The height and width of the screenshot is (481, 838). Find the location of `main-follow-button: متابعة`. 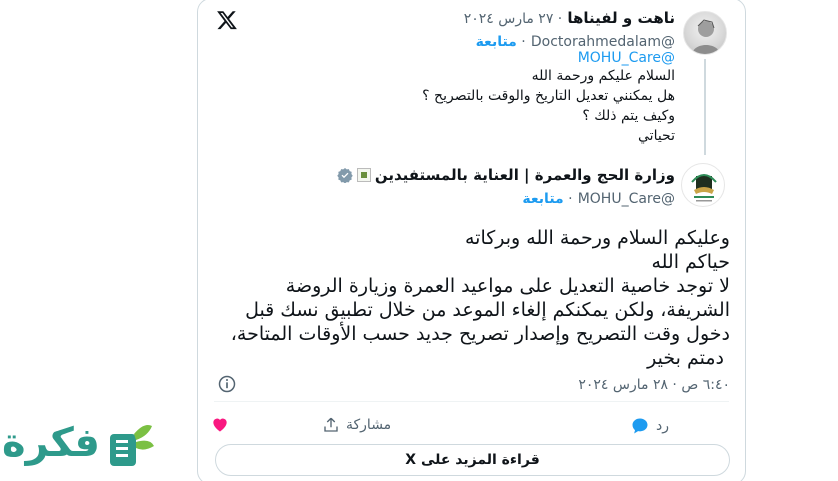

main-follow-button: متابعة is located at coordinates (542, 199).